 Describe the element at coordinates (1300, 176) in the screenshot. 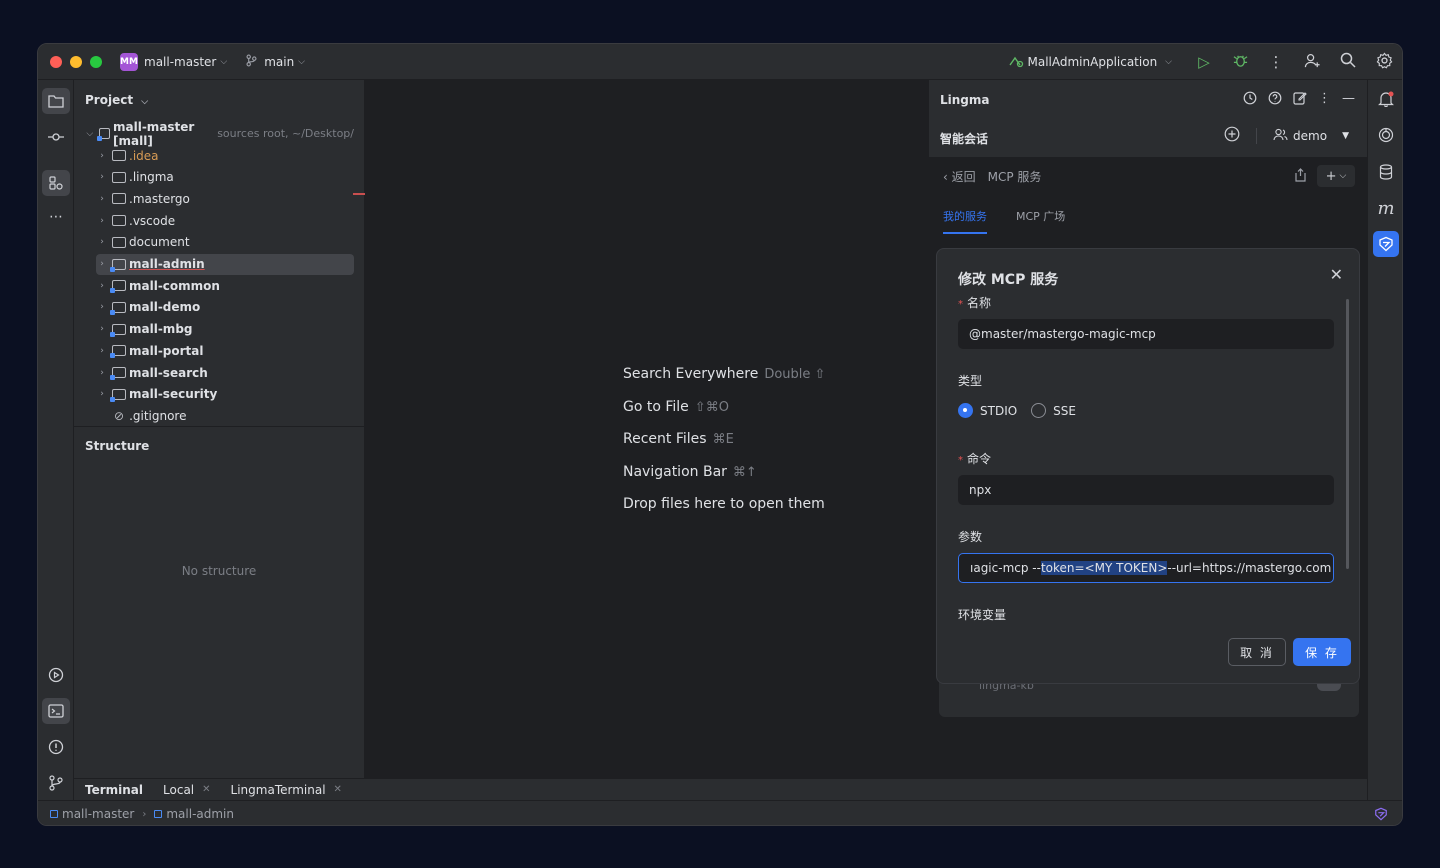

I see `export-icon` at that location.